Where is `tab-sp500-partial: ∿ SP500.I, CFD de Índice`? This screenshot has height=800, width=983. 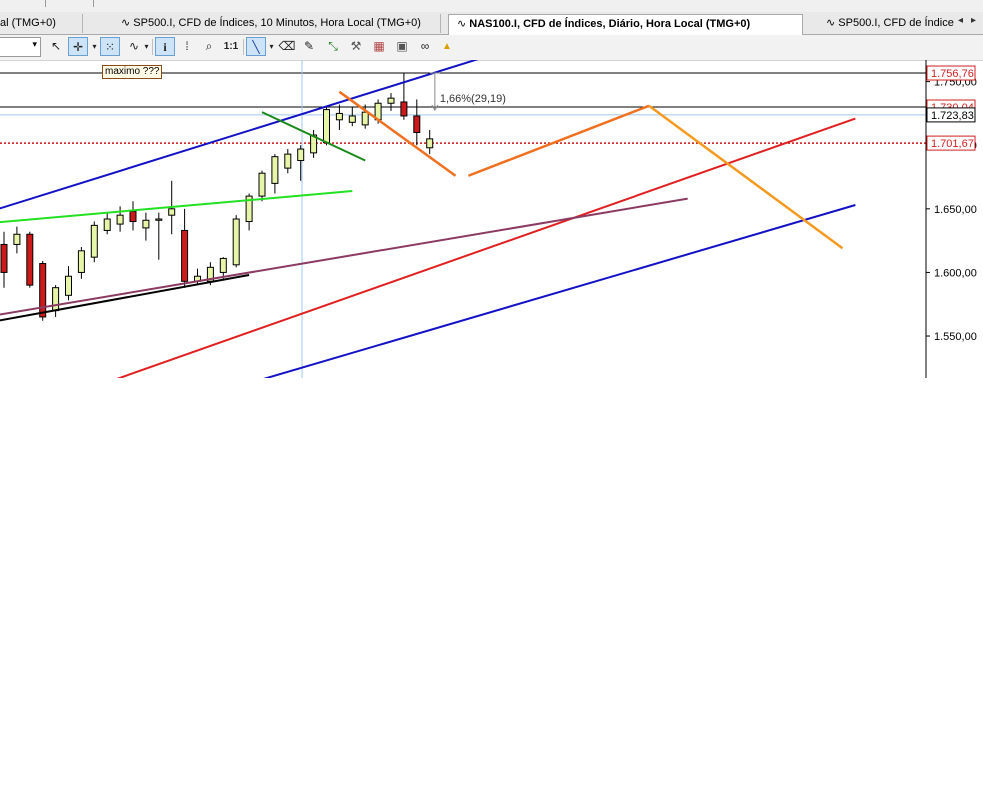 tab-sp500-partial: ∿ SP500.I, CFD de Índice is located at coordinates (890, 23).